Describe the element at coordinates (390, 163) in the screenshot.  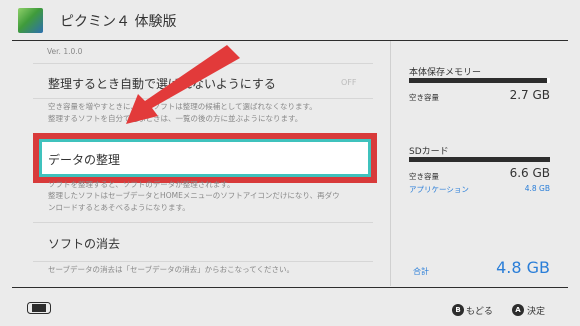
I see `pane-divider` at that location.